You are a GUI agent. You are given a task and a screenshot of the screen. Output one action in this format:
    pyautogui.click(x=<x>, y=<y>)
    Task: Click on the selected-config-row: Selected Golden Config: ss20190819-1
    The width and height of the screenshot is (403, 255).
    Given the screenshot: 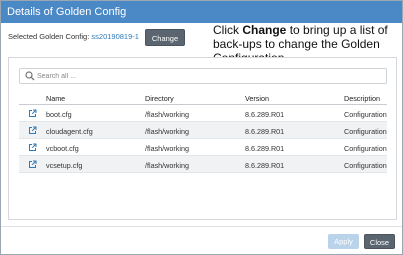 What is the action you would take?
    pyautogui.click(x=73, y=36)
    